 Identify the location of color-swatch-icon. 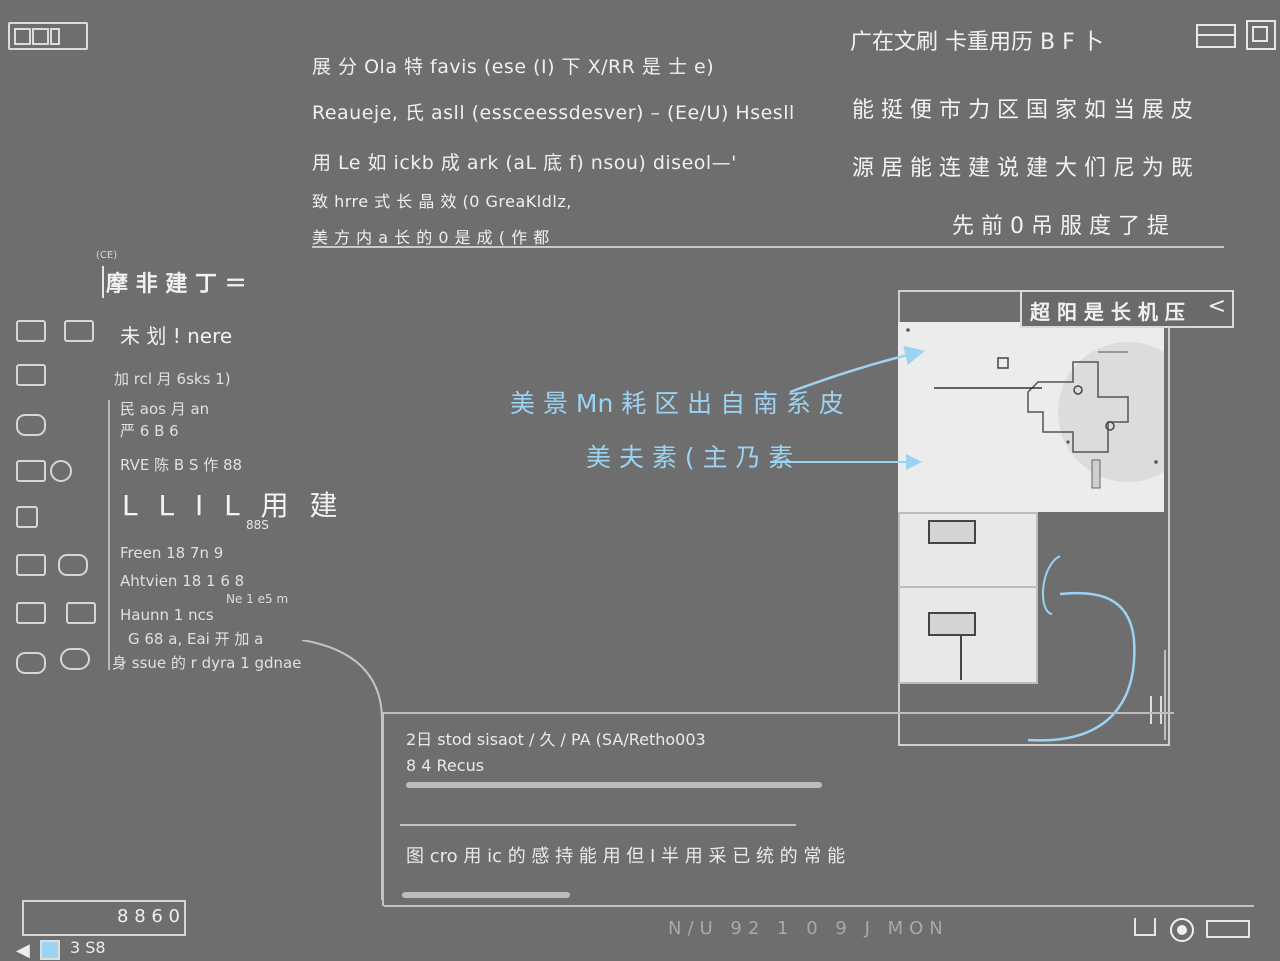
(50, 950).